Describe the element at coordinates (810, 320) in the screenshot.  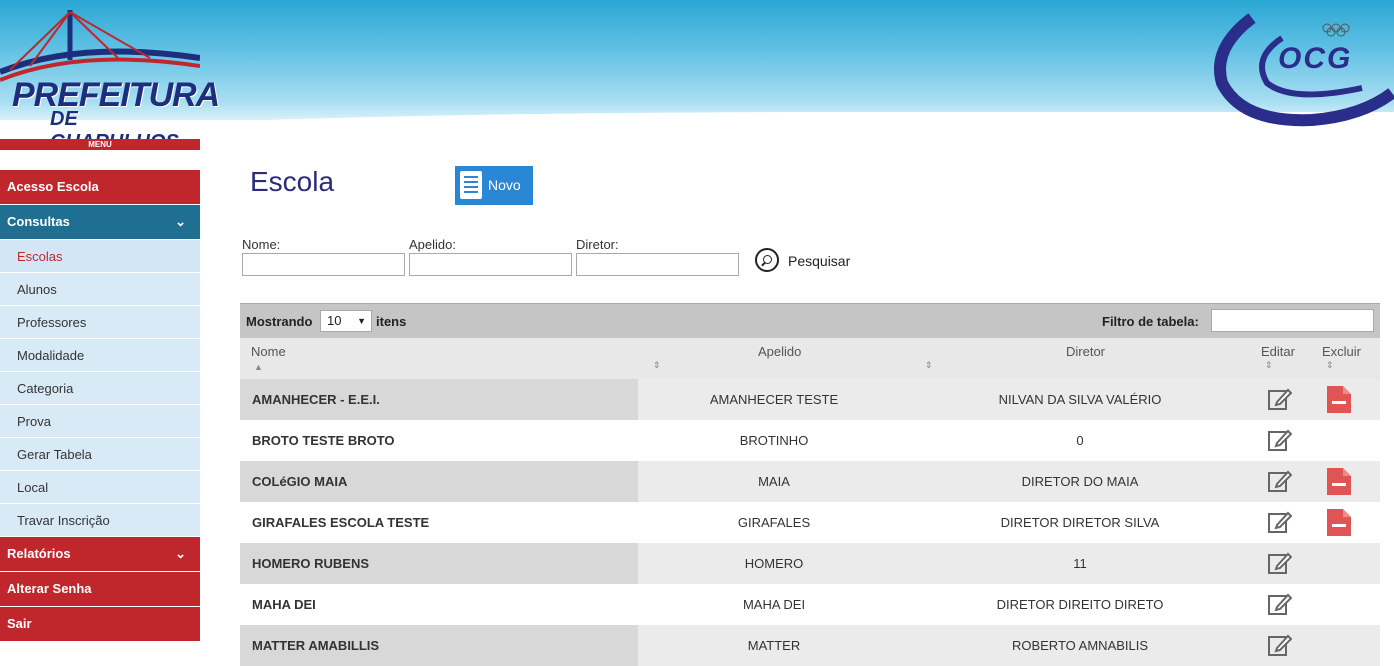
I see `table-toolbar: Mostrando 10 ▼ itens Filtro de tabela:` at that location.